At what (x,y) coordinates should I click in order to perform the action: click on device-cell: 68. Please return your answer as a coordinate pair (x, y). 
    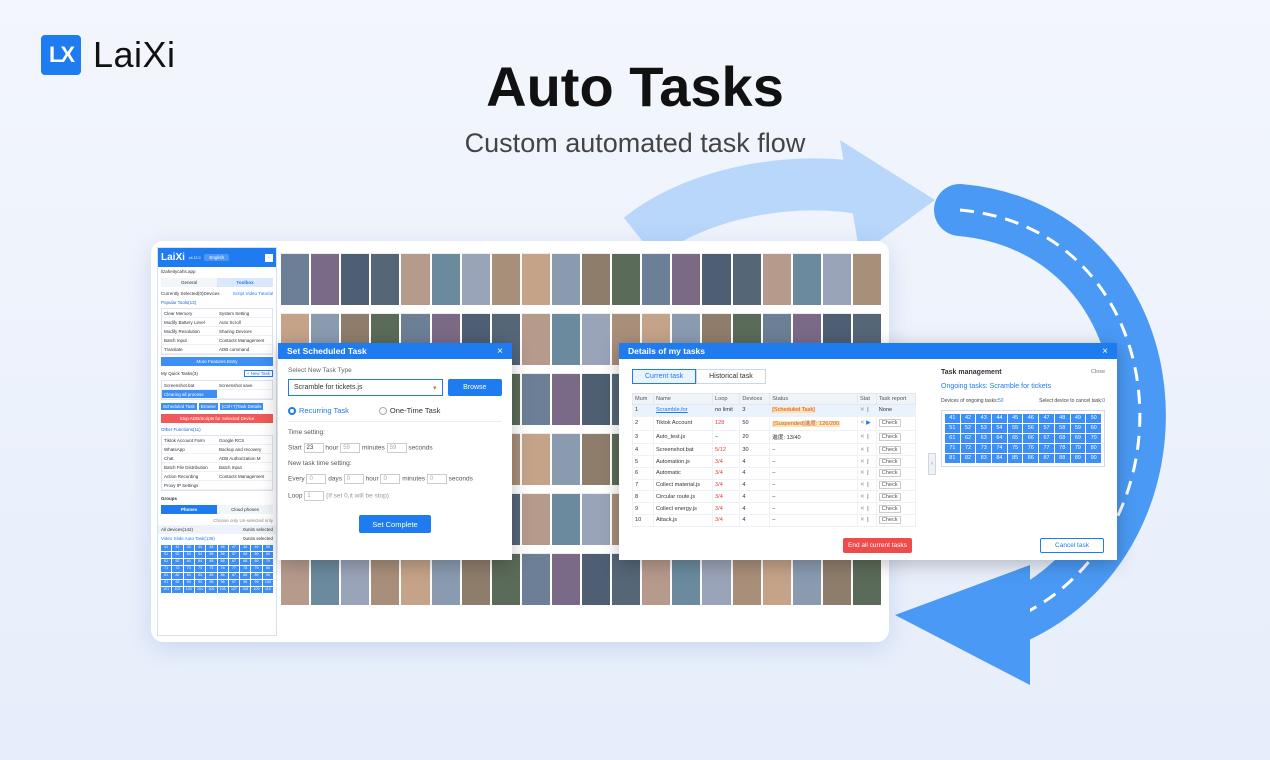
    Looking at the image, I should click on (245, 562).